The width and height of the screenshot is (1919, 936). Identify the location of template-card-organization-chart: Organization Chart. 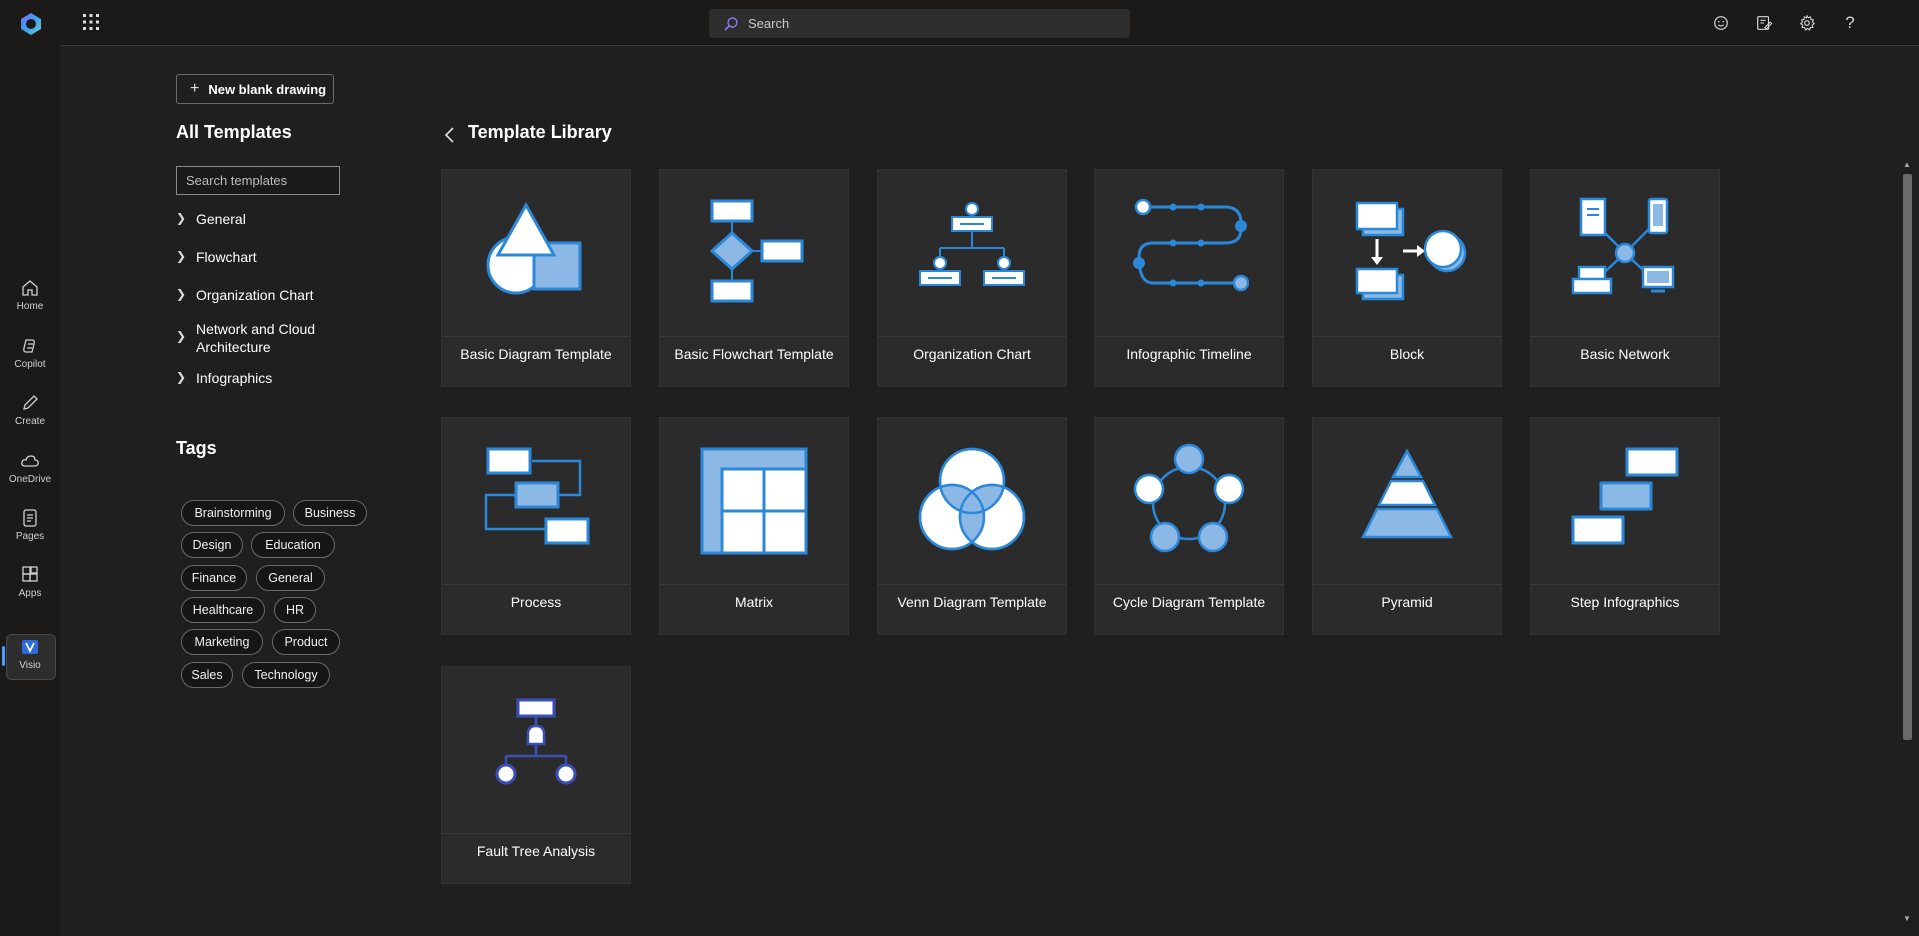
(972, 278).